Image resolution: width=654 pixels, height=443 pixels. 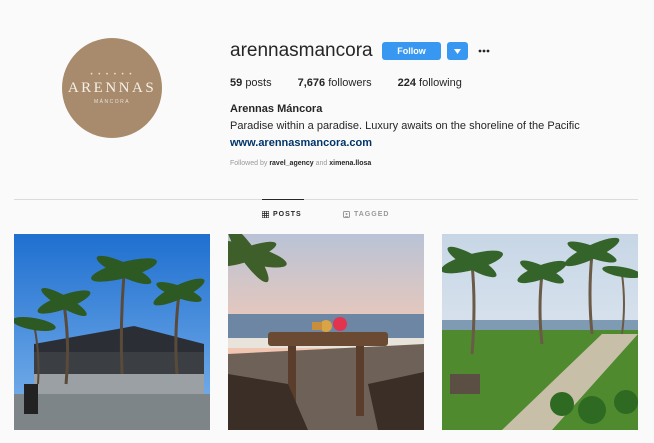 What do you see at coordinates (112, 74) in the screenshot?
I see `avatar-dots: • • • • • •` at bounding box center [112, 74].